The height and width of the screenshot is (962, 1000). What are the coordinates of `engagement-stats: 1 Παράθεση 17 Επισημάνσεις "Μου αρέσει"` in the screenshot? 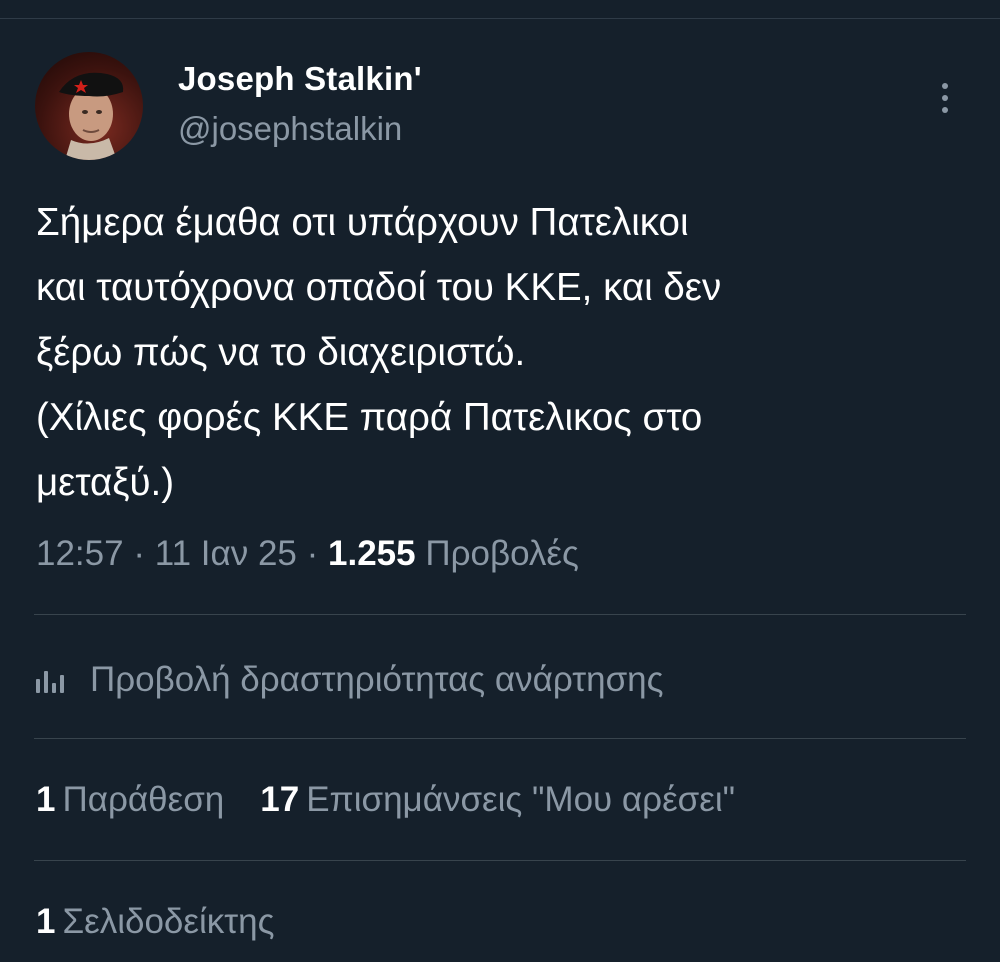 It's located at (403, 800).